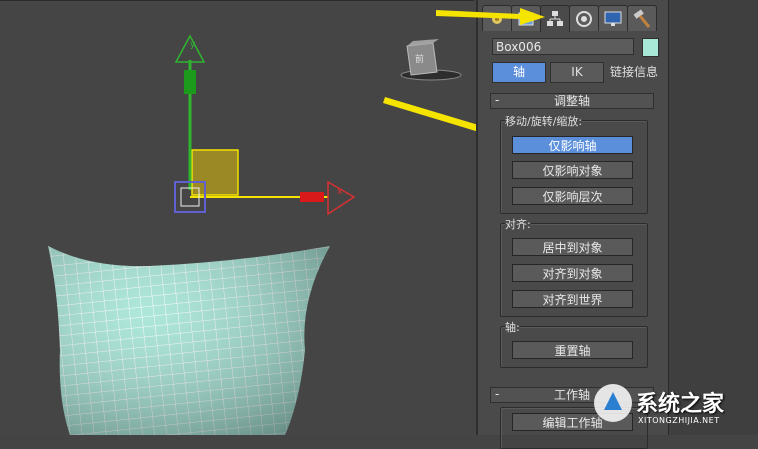 Image resolution: width=758 pixels, height=449 pixels. What do you see at coordinates (572, 299) in the screenshot?
I see `align-to-world-button: 对齐到世界` at bounding box center [572, 299].